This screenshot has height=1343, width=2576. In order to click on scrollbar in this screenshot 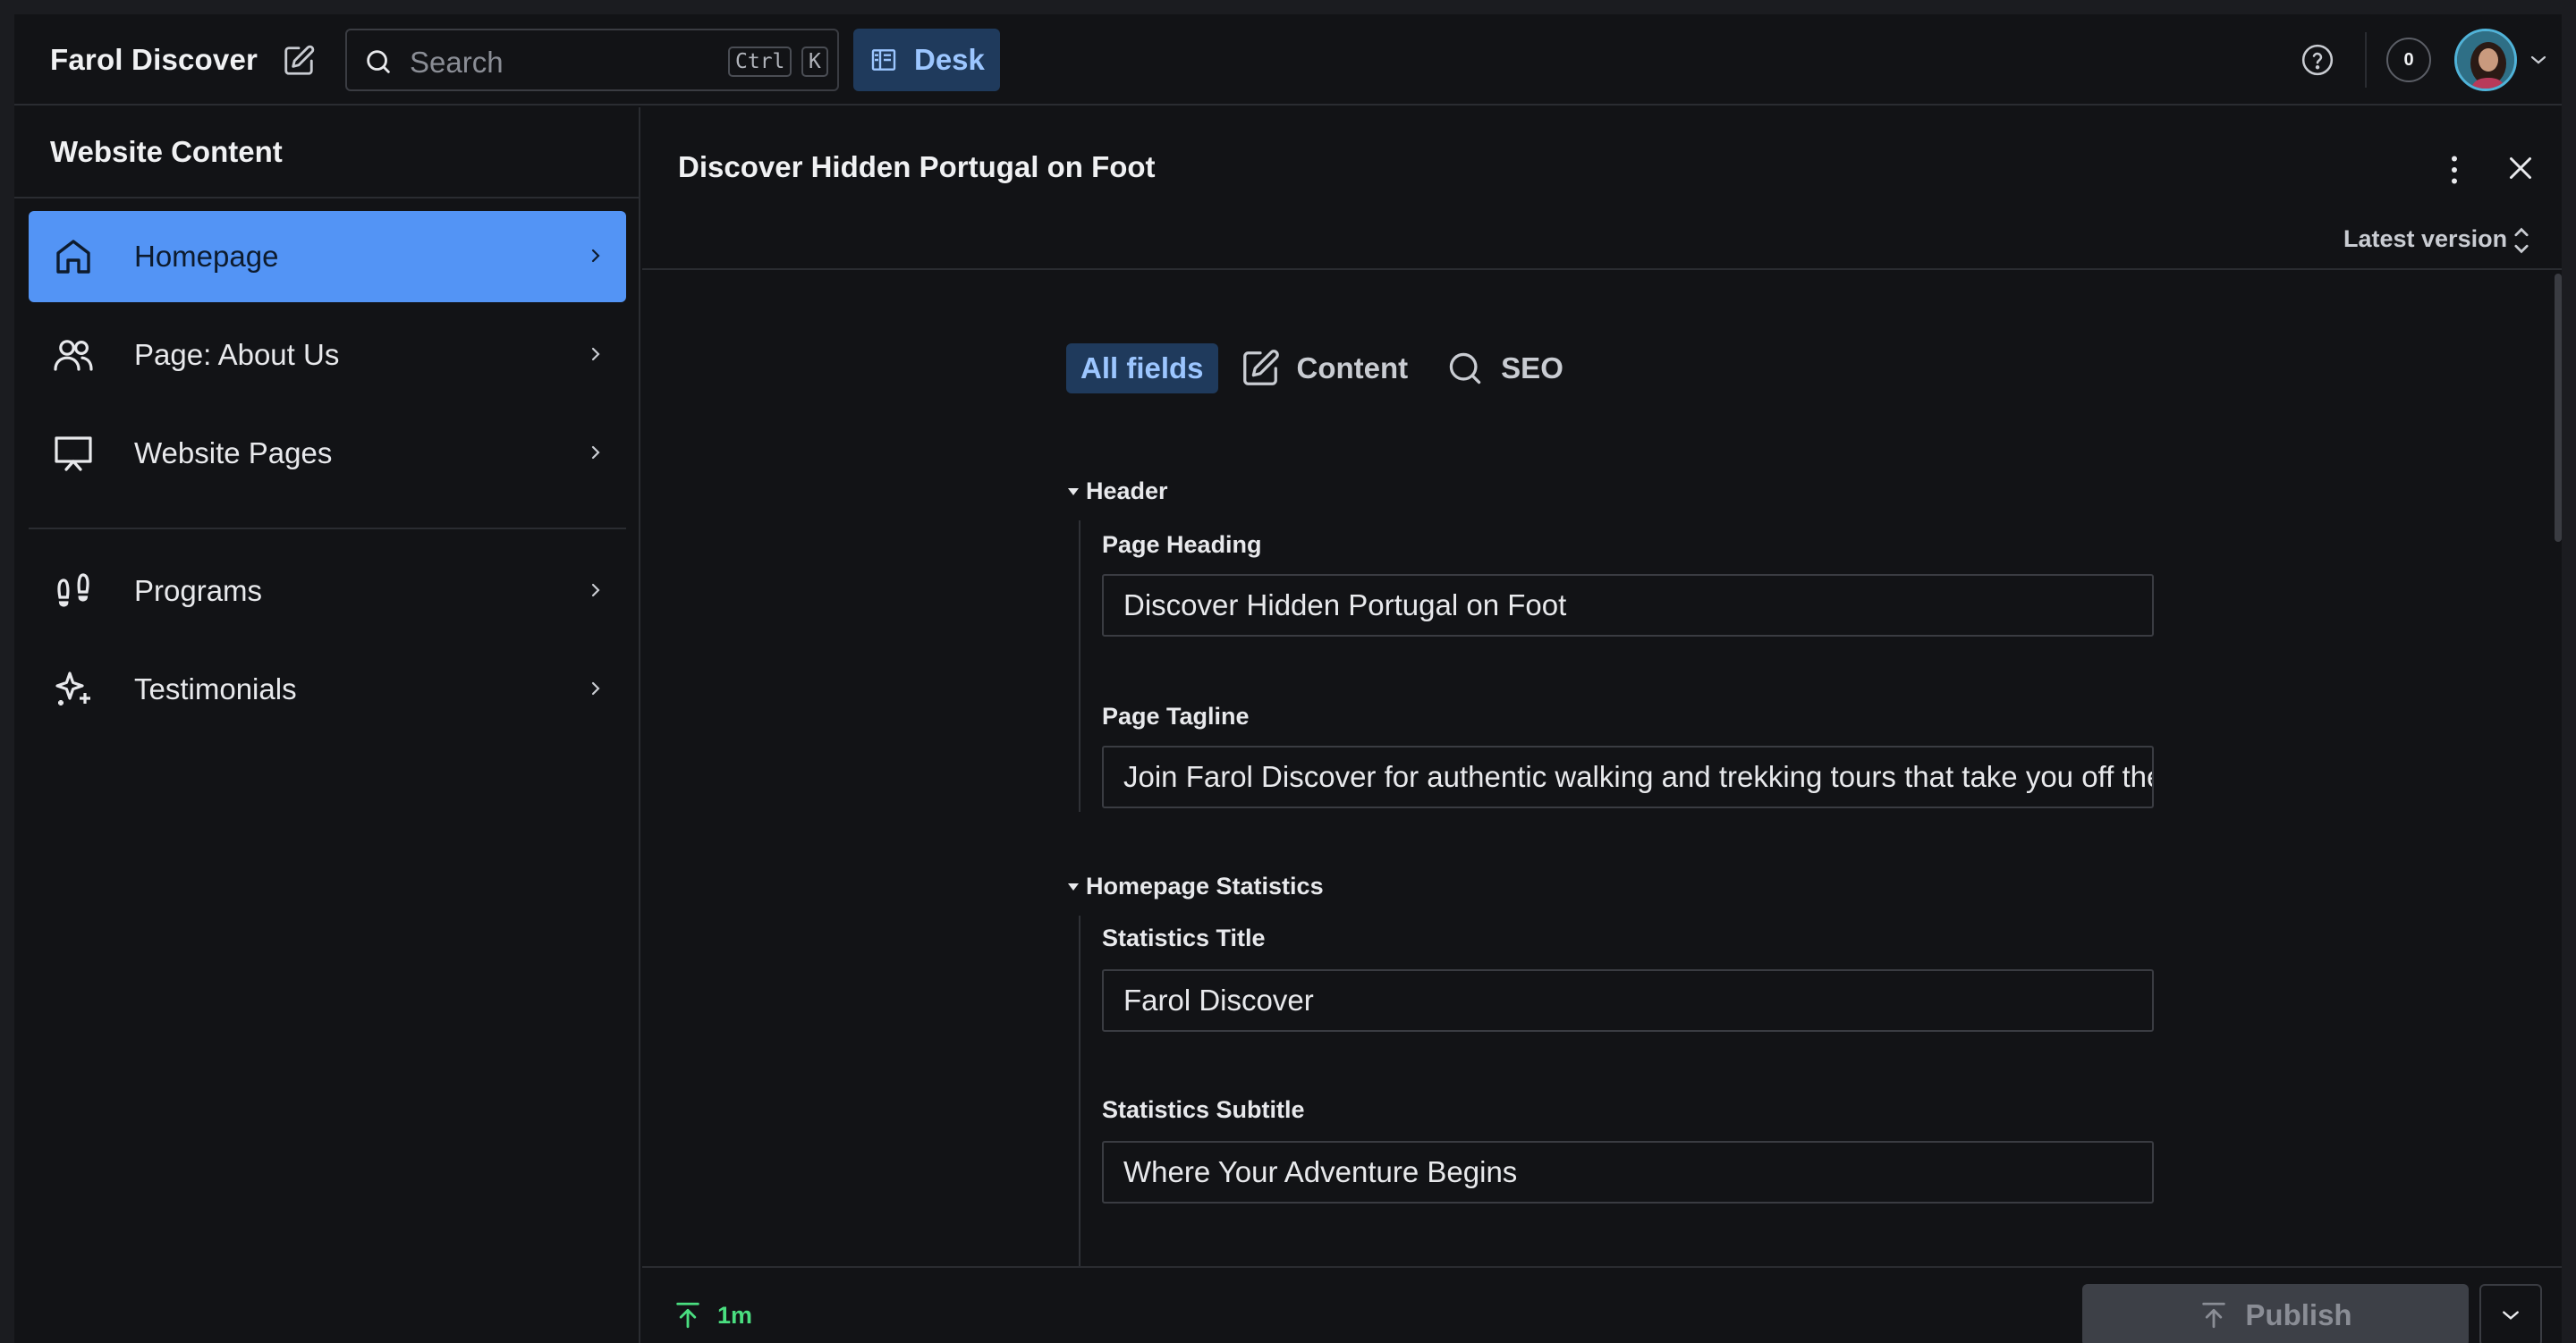, I will do `click(2558, 408)`.